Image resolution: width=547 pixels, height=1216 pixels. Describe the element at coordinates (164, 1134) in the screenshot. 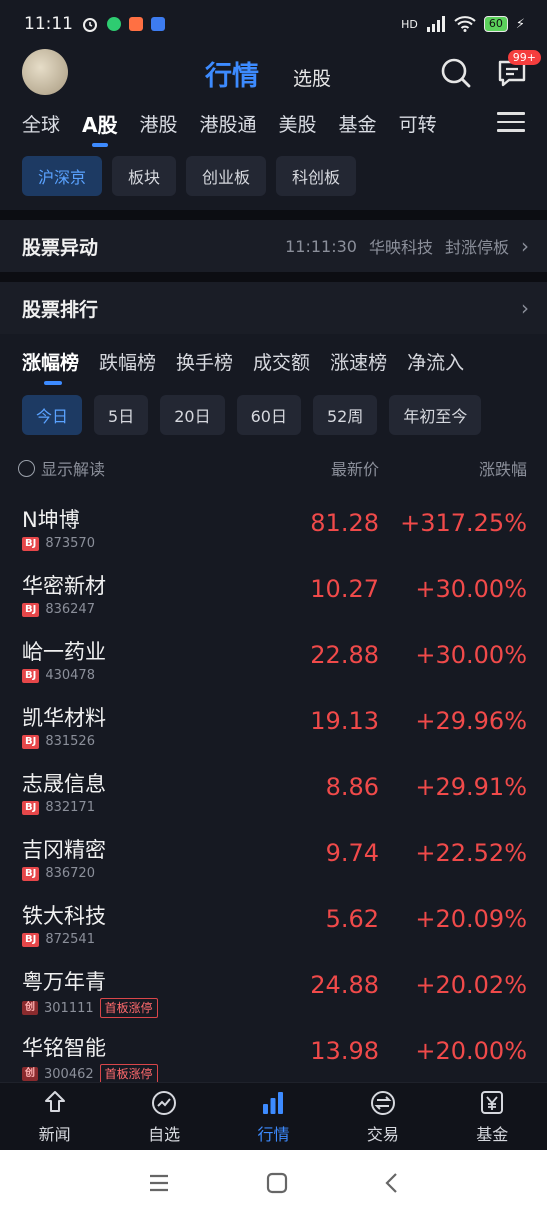

I see `nav-watchlist-label: 自选` at that location.